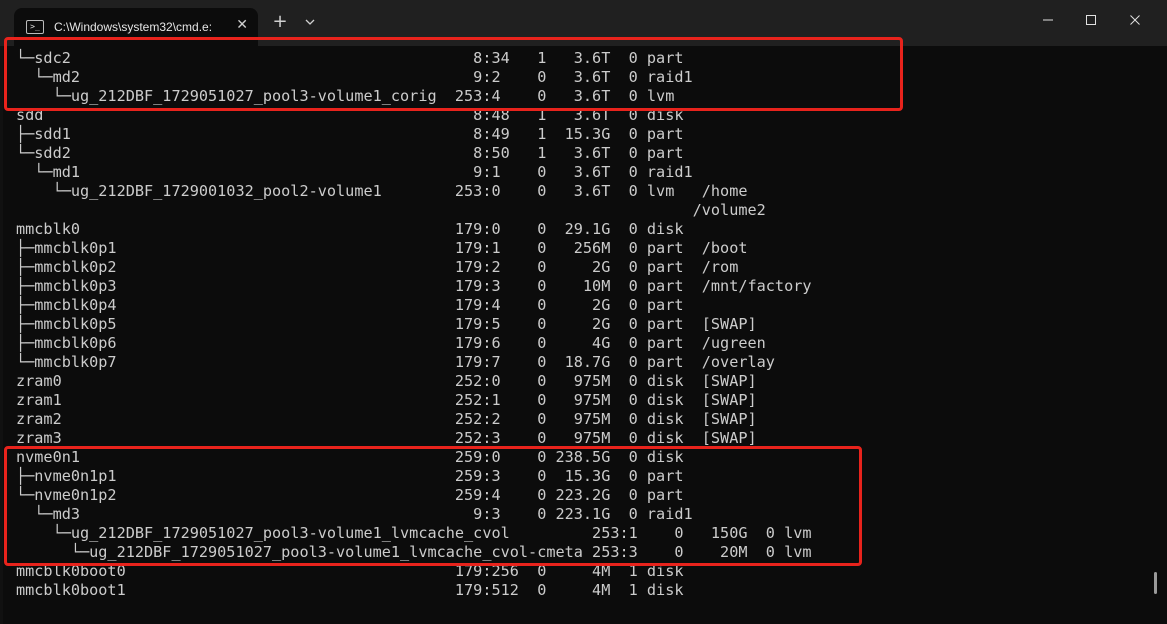  What do you see at coordinates (350, 476) in the screenshot?
I see `terminal-line: ├─nvme0n1p1 259:3 0 15.3G 0 part` at bounding box center [350, 476].